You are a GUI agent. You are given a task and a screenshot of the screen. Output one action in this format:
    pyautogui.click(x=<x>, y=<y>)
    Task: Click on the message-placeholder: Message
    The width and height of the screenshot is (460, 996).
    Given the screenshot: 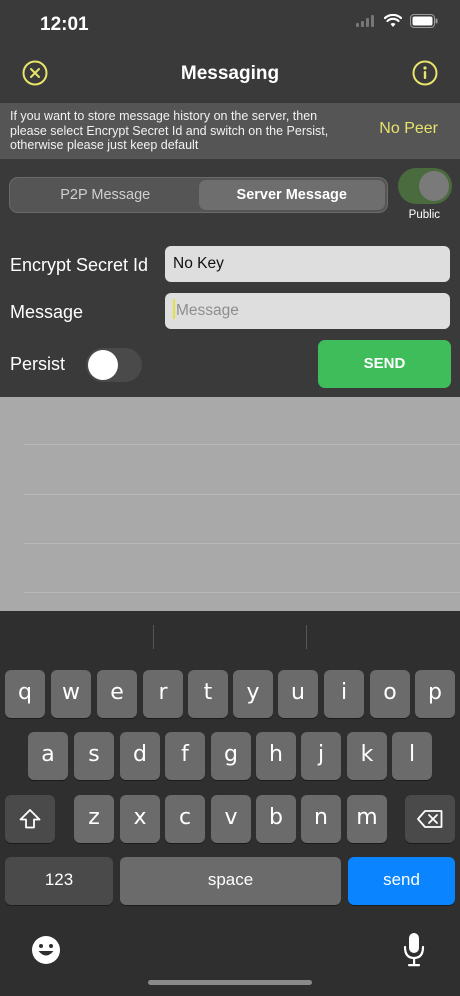 What is the action you would take?
    pyautogui.click(x=207, y=310)
    